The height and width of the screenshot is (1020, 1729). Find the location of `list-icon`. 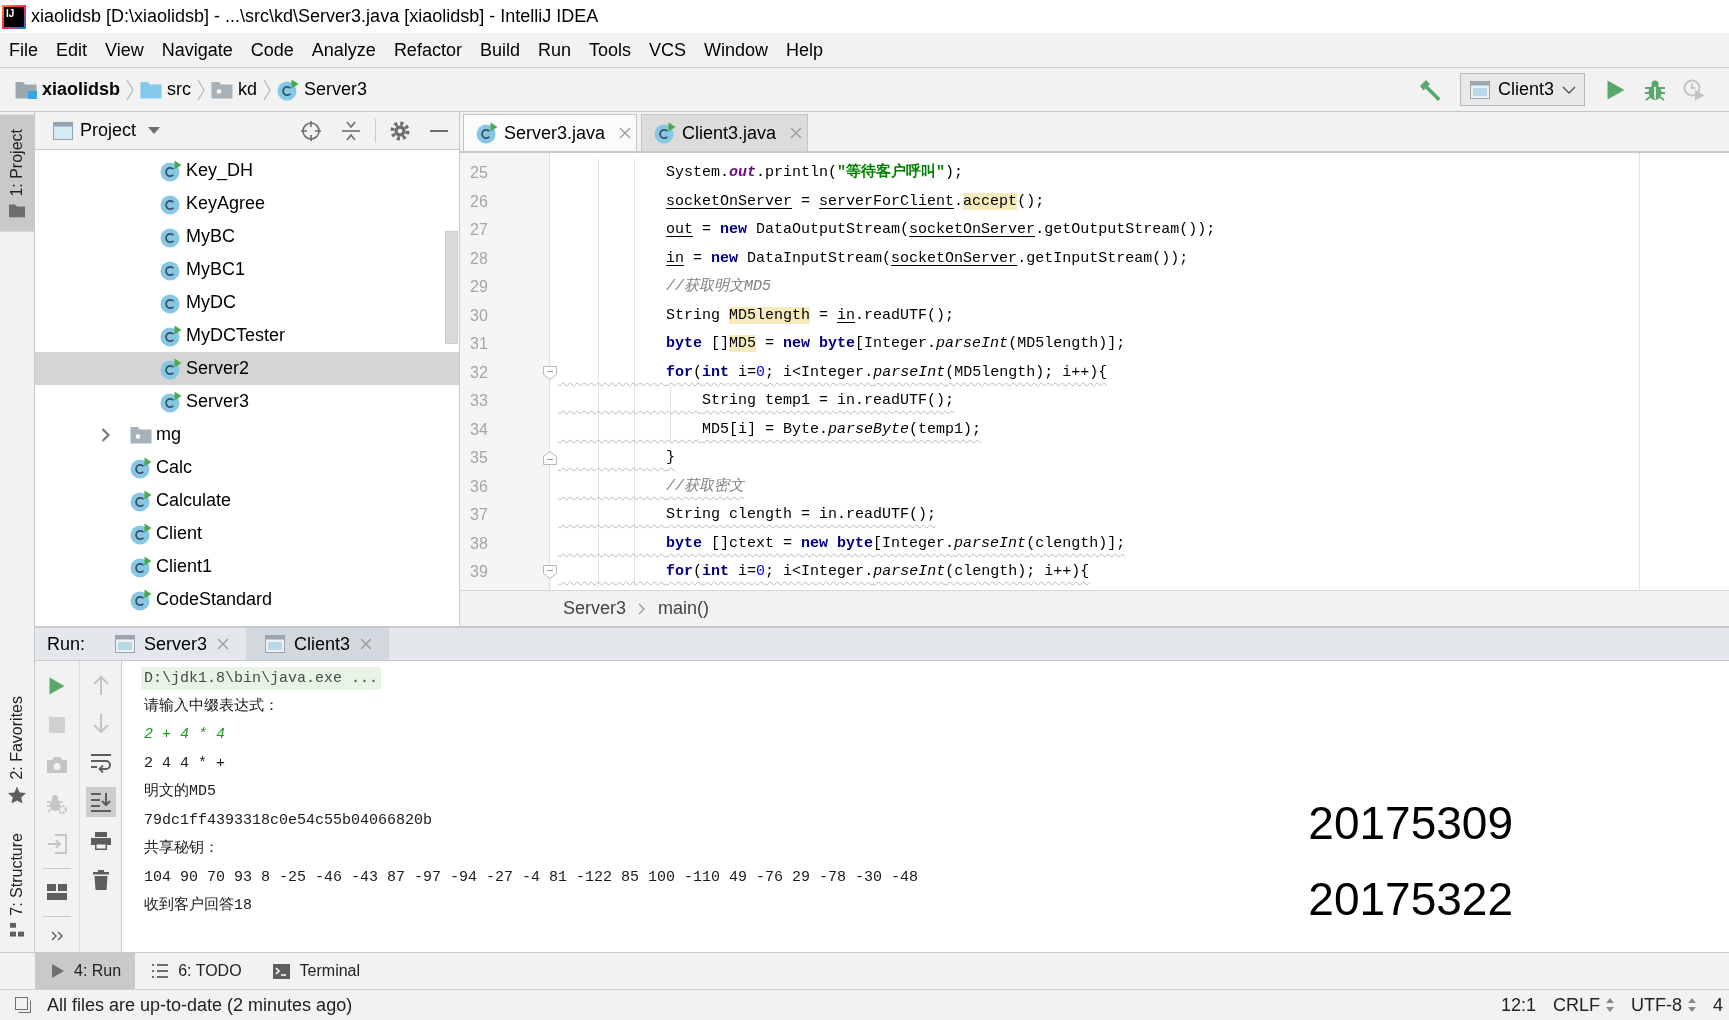

list-icon is located at coordinates (160, 971).